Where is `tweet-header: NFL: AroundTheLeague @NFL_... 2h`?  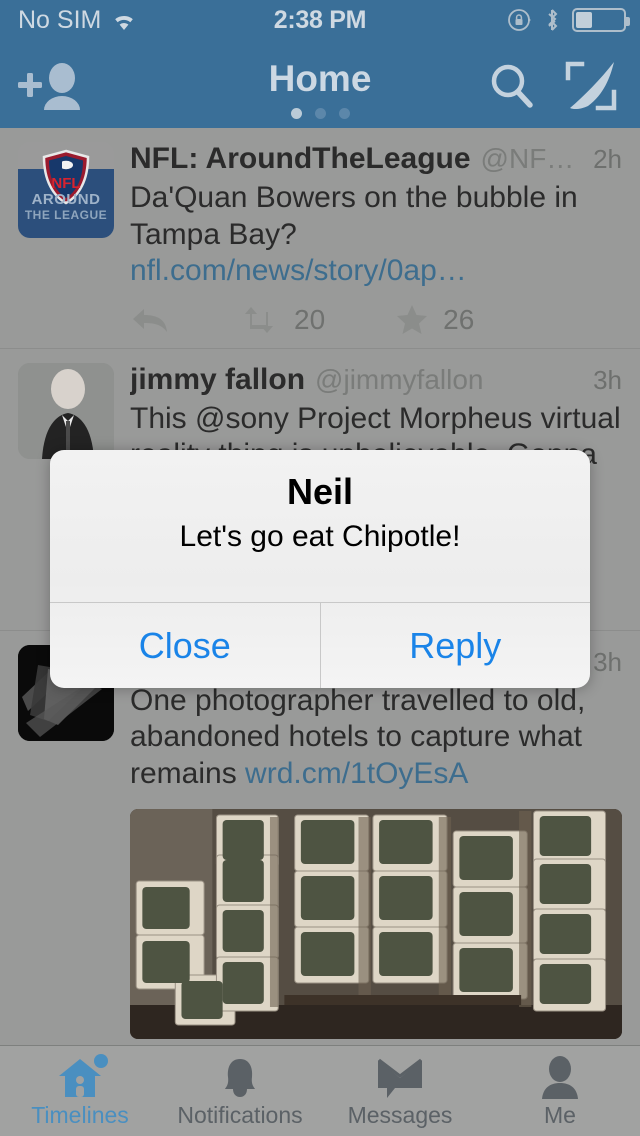
tweet-header: NFL: AroundTheLeague @NFL_... 2h is located at coordinates (376, 159).